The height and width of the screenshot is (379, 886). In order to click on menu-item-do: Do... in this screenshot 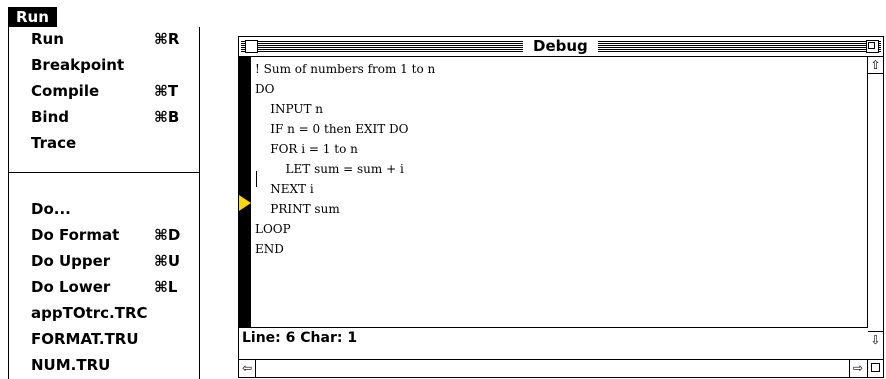, I will do `click(104, 209)`.